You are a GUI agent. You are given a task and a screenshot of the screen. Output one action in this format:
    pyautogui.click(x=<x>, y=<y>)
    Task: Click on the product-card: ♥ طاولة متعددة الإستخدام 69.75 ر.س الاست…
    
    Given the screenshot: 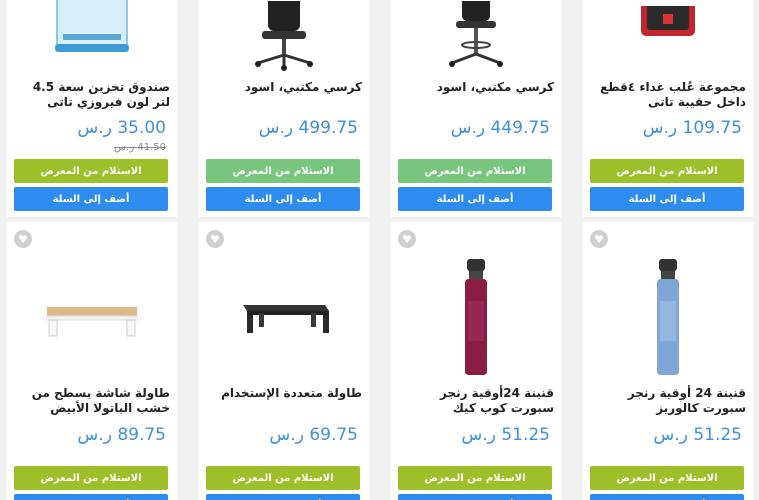 What is the action you would take?
    pyautogui.click(x=284, y=361)
    